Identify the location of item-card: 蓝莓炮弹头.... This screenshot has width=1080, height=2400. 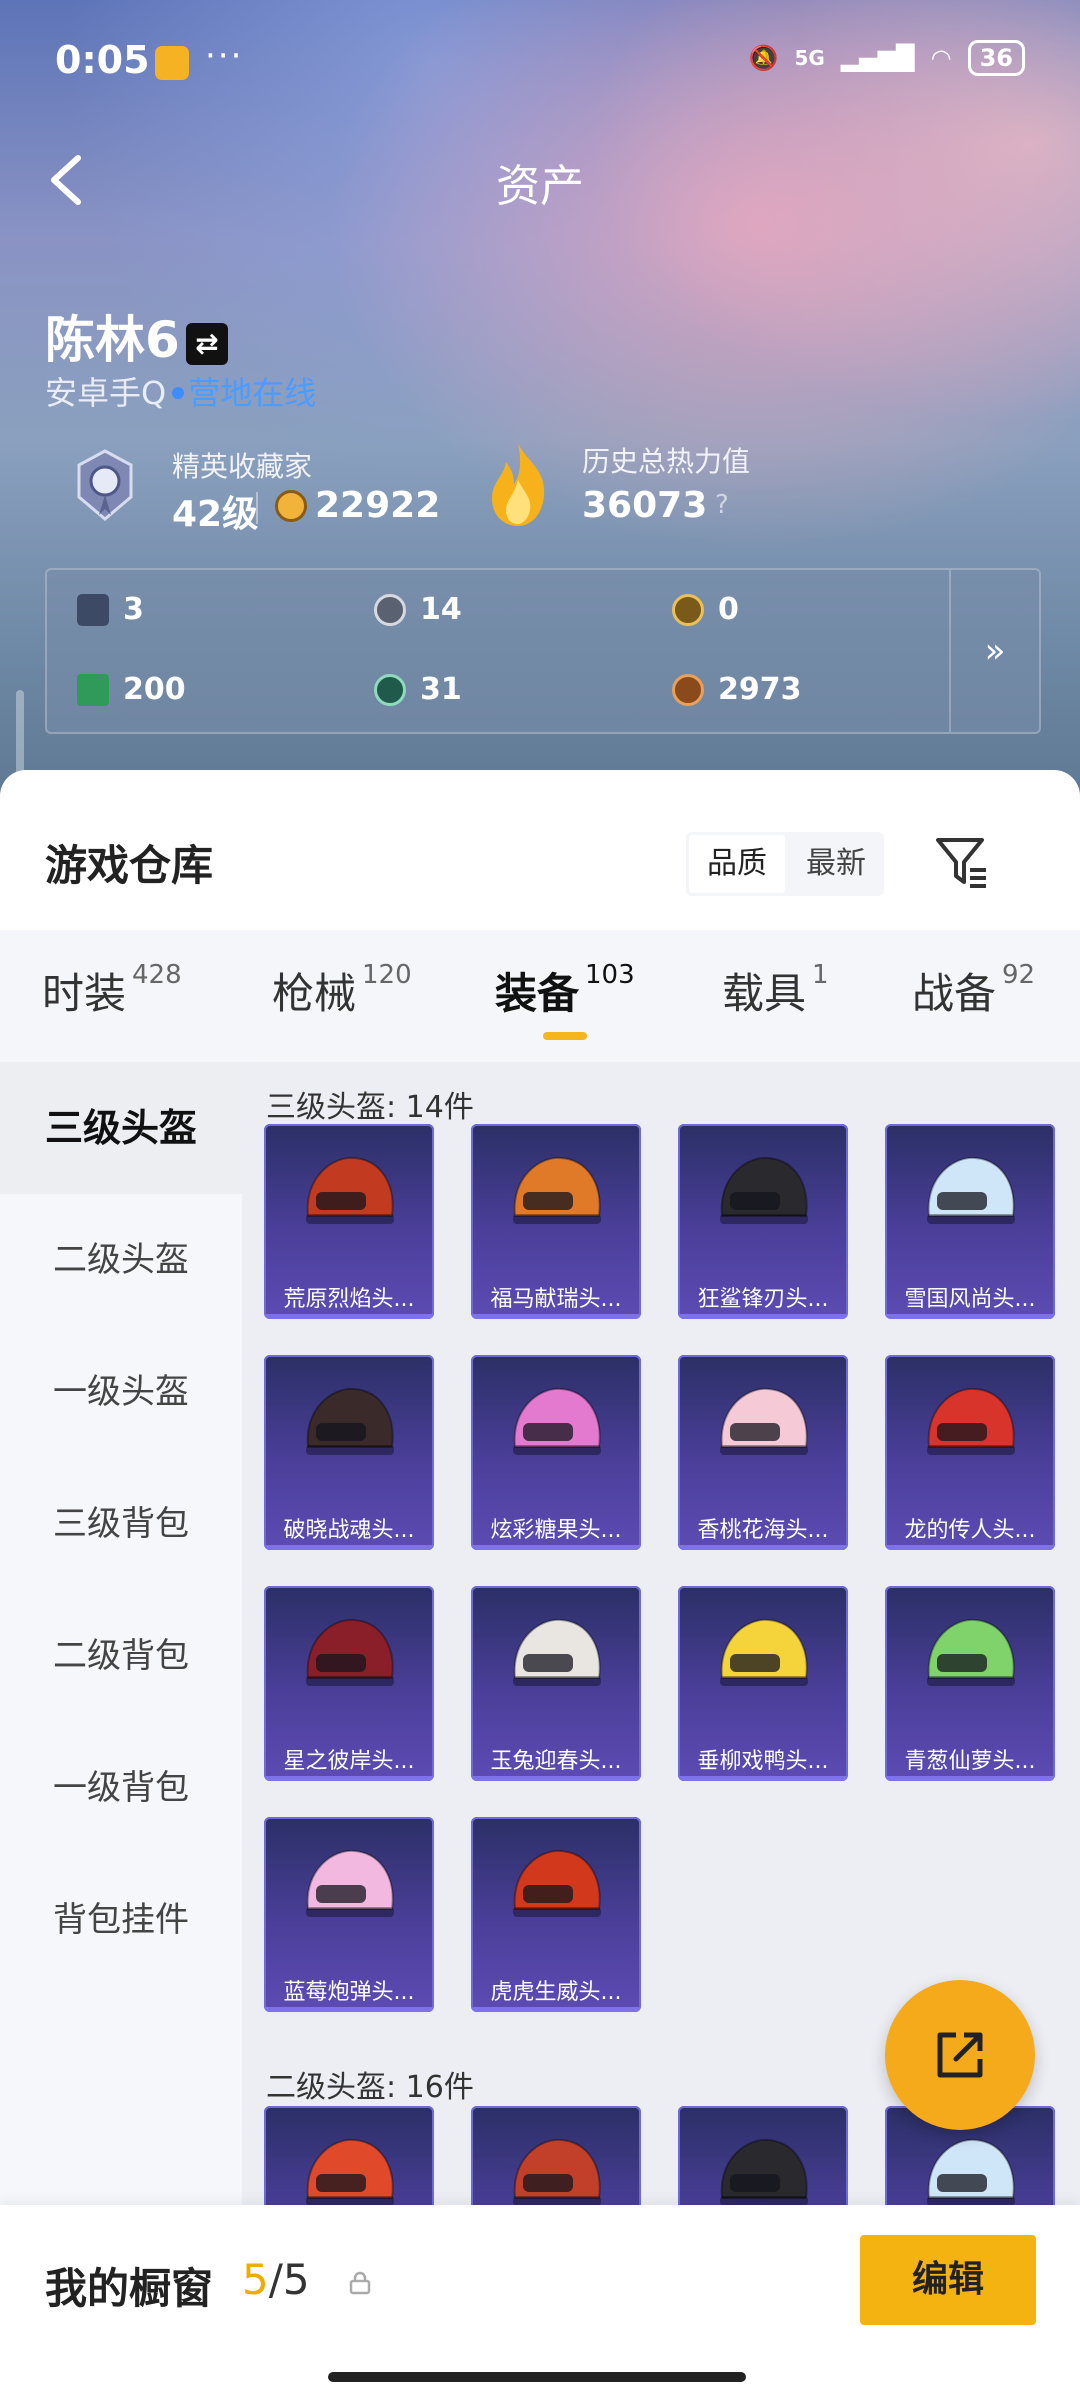
(349, 1914).